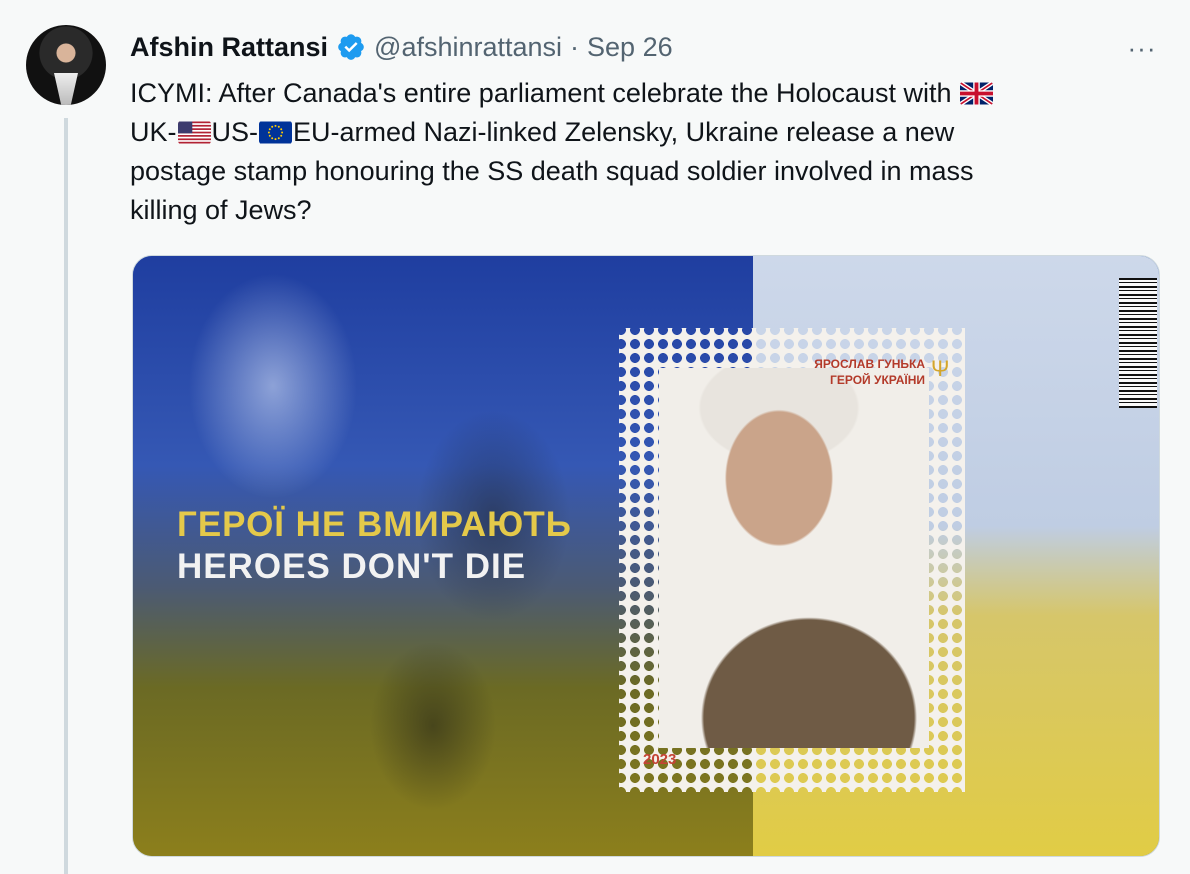 The width and height of the screenshot is (1190, 874). I want to click on more-options-icon: ···, so click(1142, 48).